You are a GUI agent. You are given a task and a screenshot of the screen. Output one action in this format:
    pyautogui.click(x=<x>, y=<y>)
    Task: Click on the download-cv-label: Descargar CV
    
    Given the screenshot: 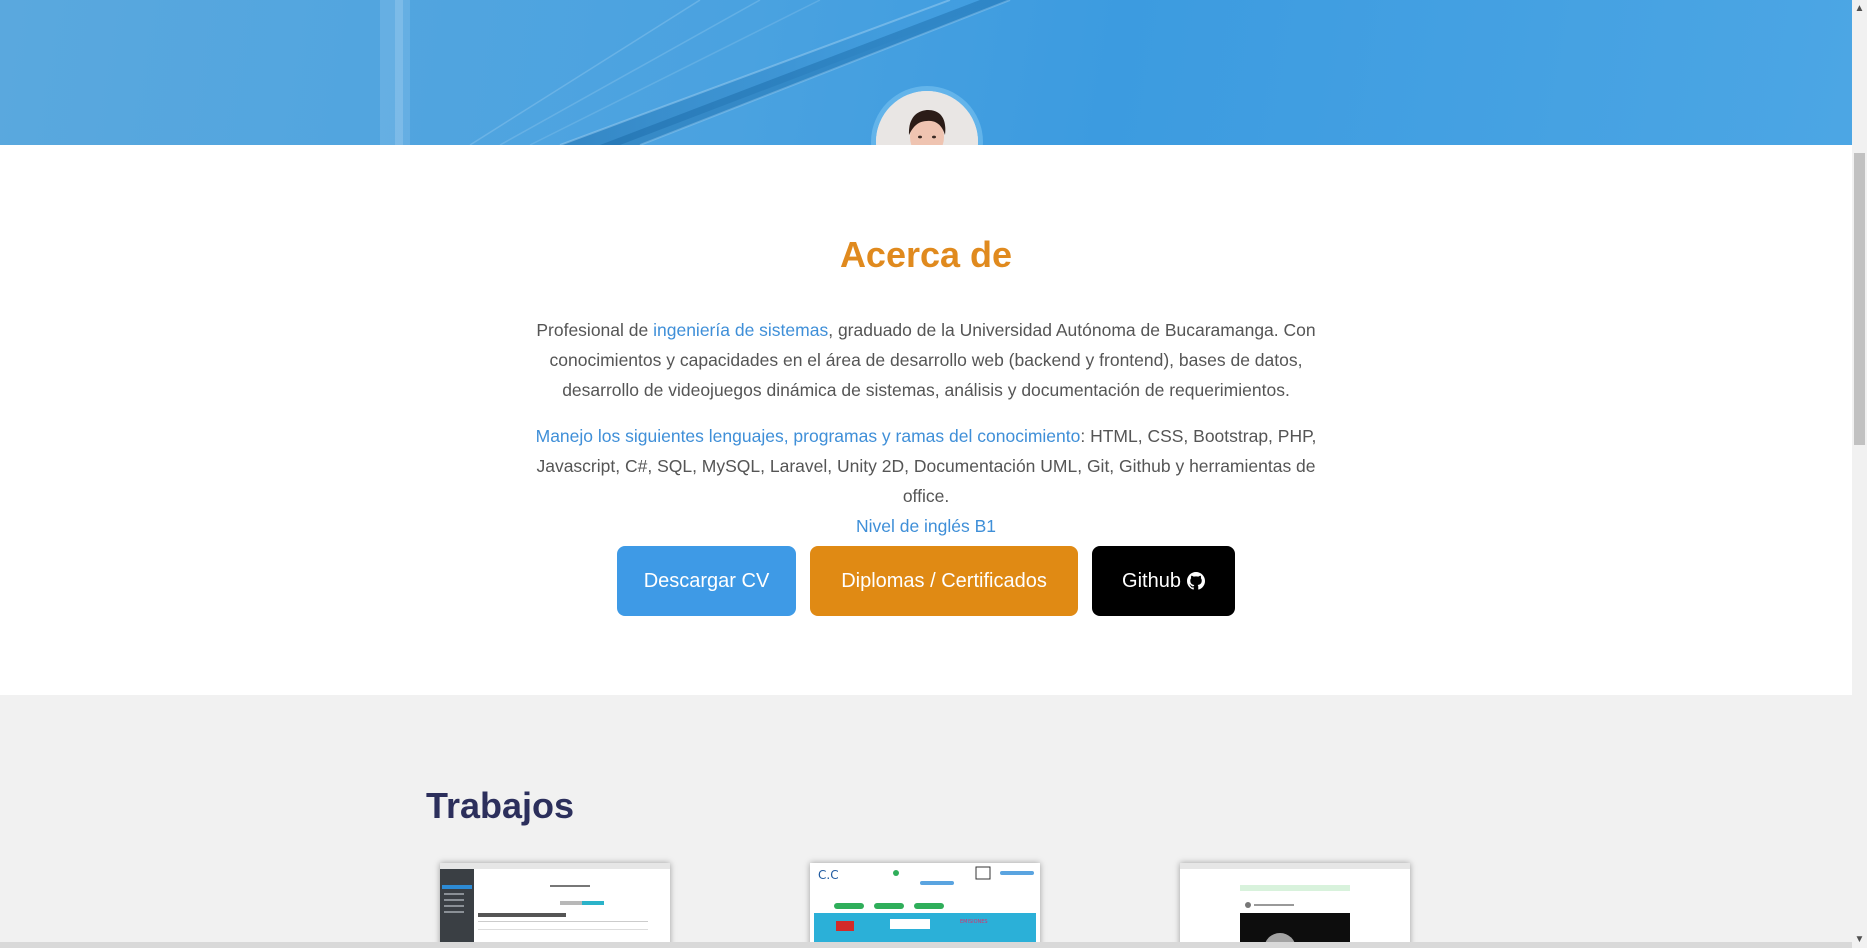 What is the action you would take?
    pyautogui.click(x=706, y=580)
    